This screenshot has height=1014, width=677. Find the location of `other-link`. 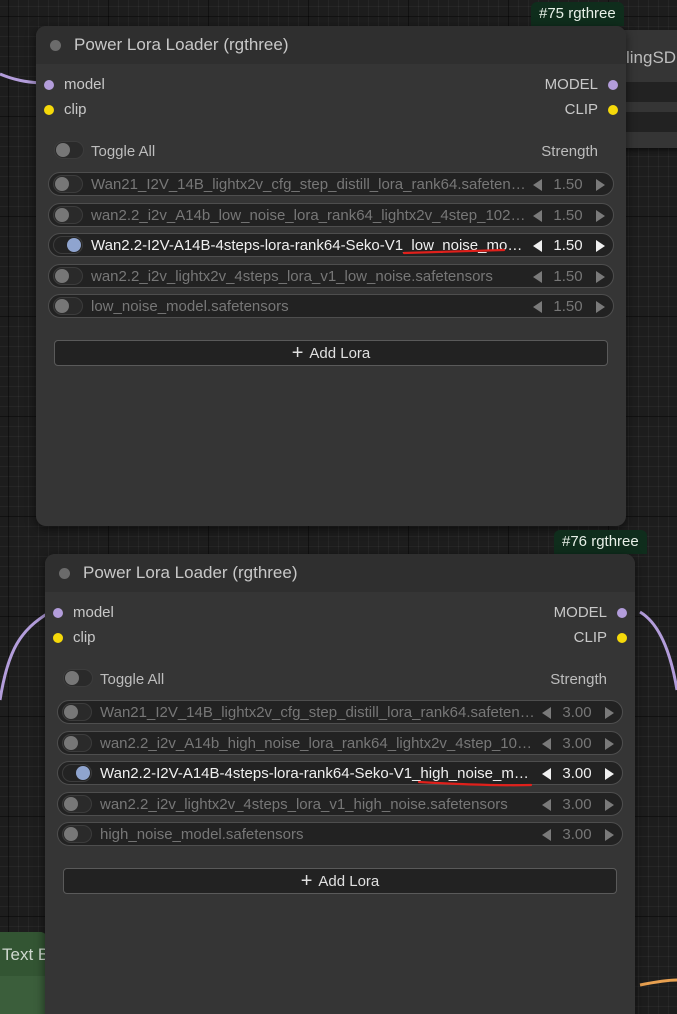

other-link is located at coordinates (658, 982).